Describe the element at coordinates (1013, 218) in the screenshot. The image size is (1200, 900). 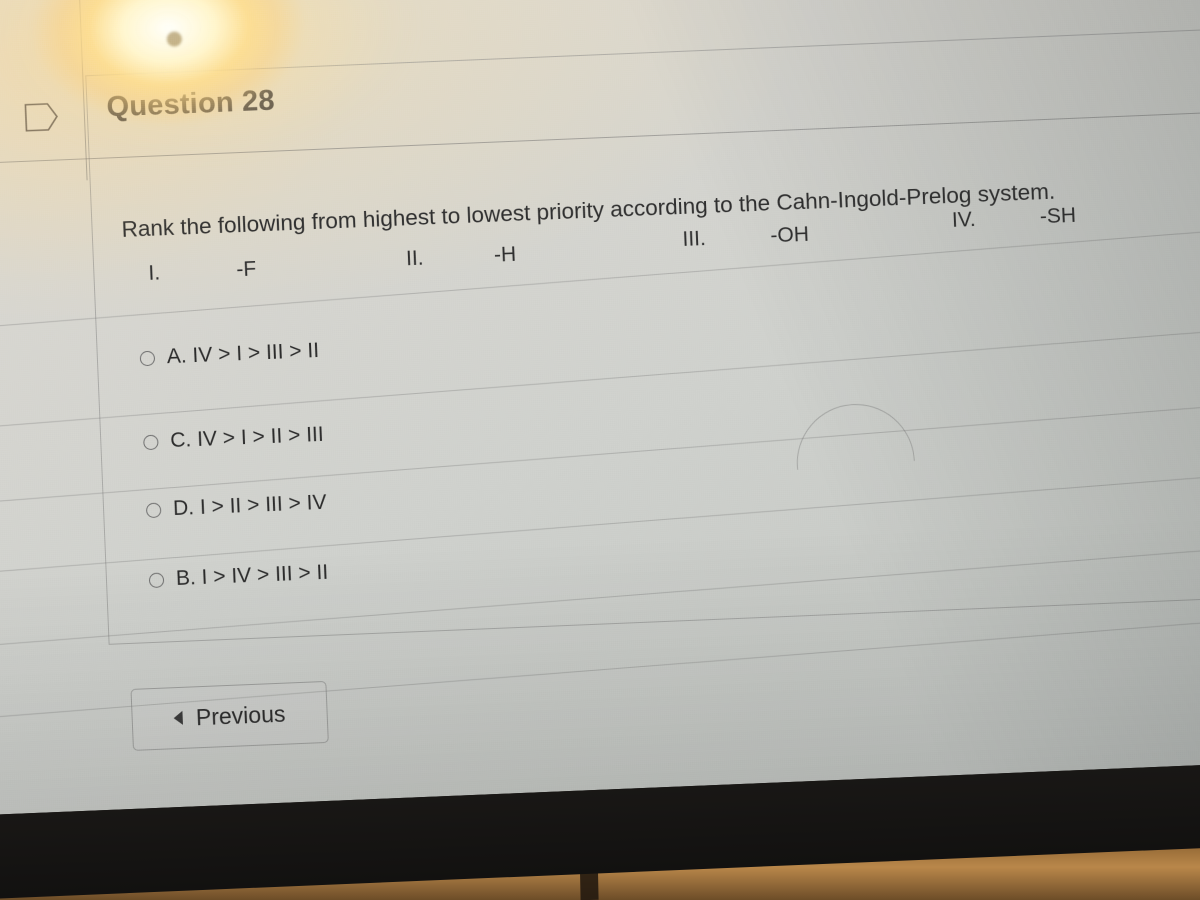
I see `substituent-item-4: IV. -SH` at that location.